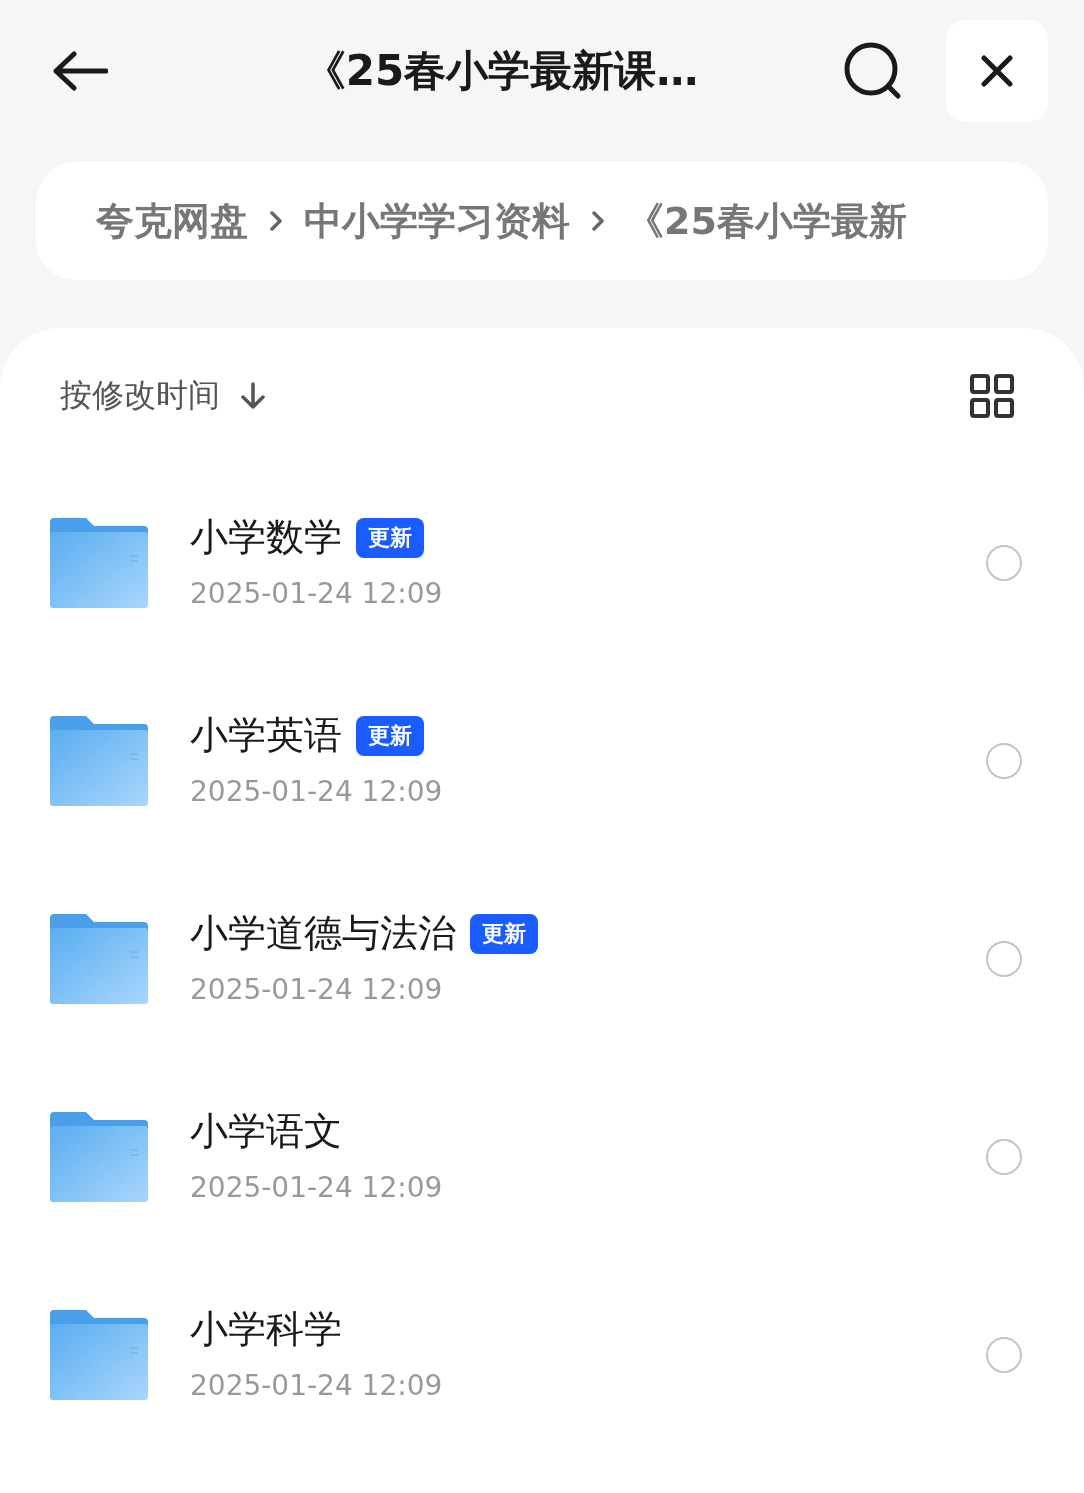 The height and width of the screenshot is (1493, 1084). I want to click on folder-name: 小学英语, so click(266, 735).